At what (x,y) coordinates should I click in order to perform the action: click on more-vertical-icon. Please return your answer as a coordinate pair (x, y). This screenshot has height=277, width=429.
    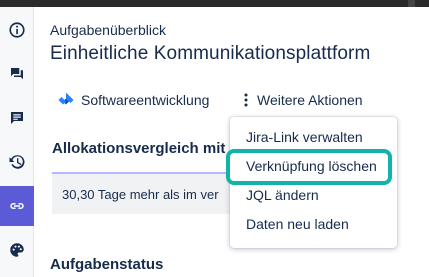
    Looking at the image, I should click on (246, 100).